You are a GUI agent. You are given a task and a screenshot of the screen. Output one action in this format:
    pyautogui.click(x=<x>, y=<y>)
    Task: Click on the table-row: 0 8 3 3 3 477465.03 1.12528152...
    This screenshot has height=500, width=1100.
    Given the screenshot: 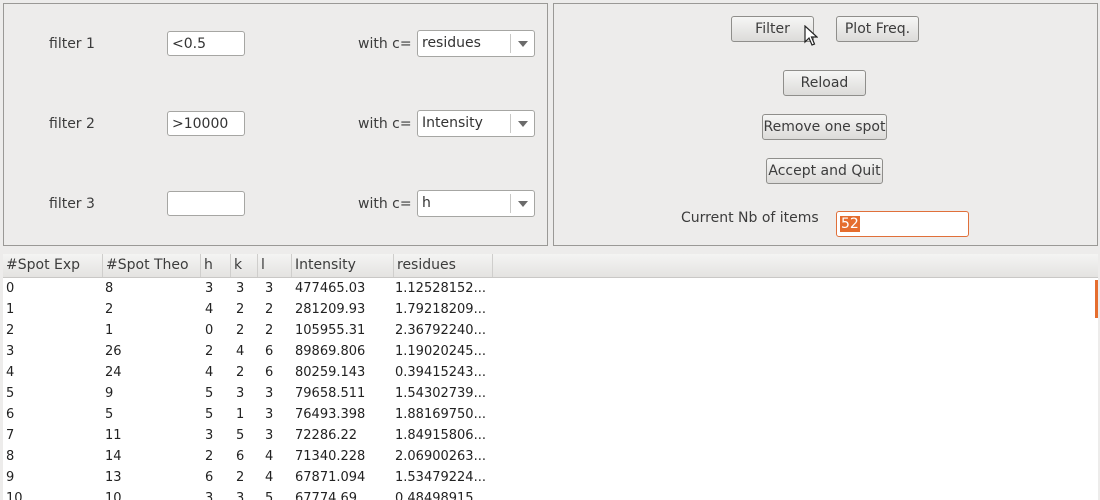 What is the action you would take?
    pyautogui.click(x=550, y=288)
    